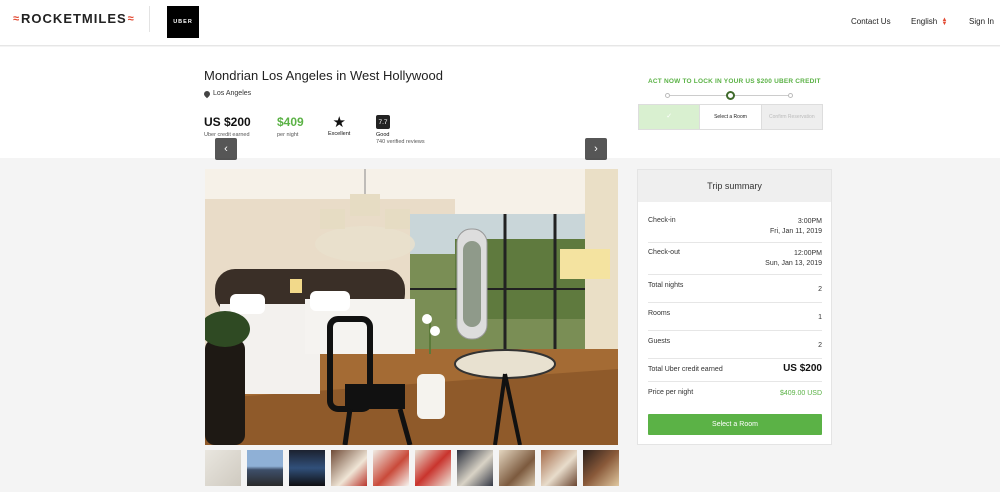  I want to click on trip-summary-title: Trip summary, so click(734, 186).